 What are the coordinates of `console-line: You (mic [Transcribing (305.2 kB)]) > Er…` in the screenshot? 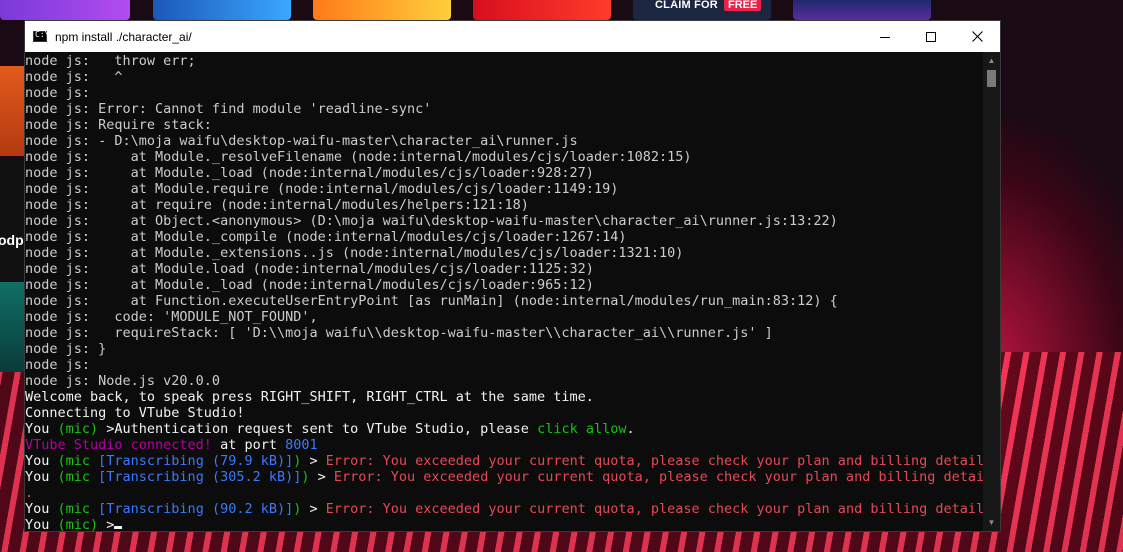 It's located at (504, 477).